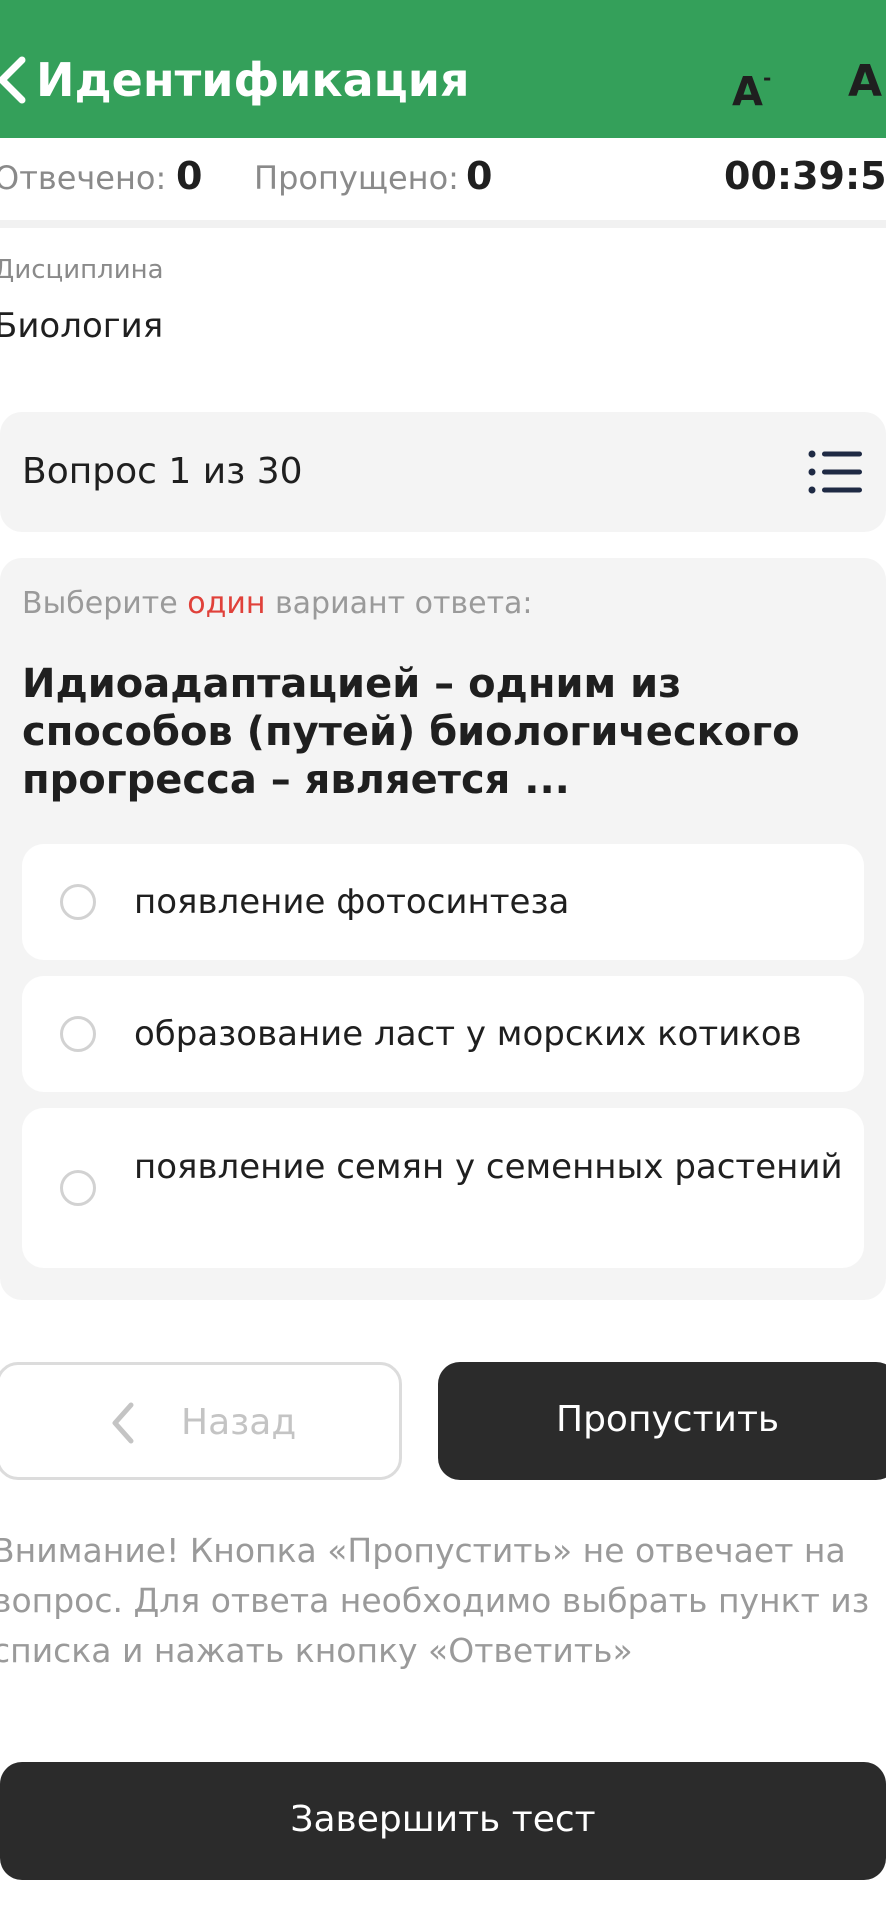  I want to click on instruction-after: вариант ответа:, so click(399, 603).